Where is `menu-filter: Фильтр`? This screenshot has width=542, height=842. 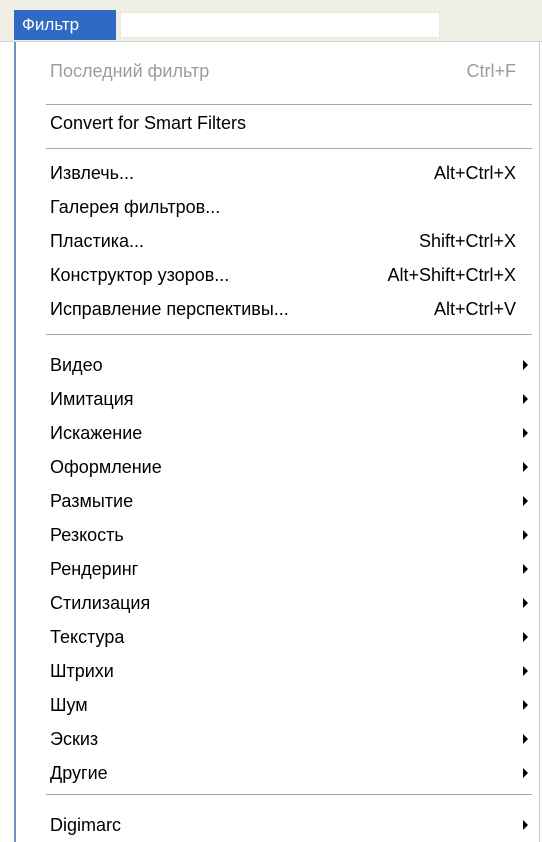
menu-filter: Фильтр is located at coordinates (65, 25).